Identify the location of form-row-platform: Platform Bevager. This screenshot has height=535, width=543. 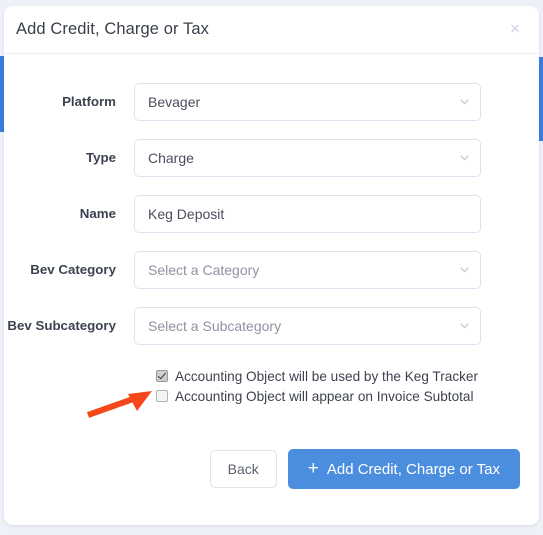
(271, 102).